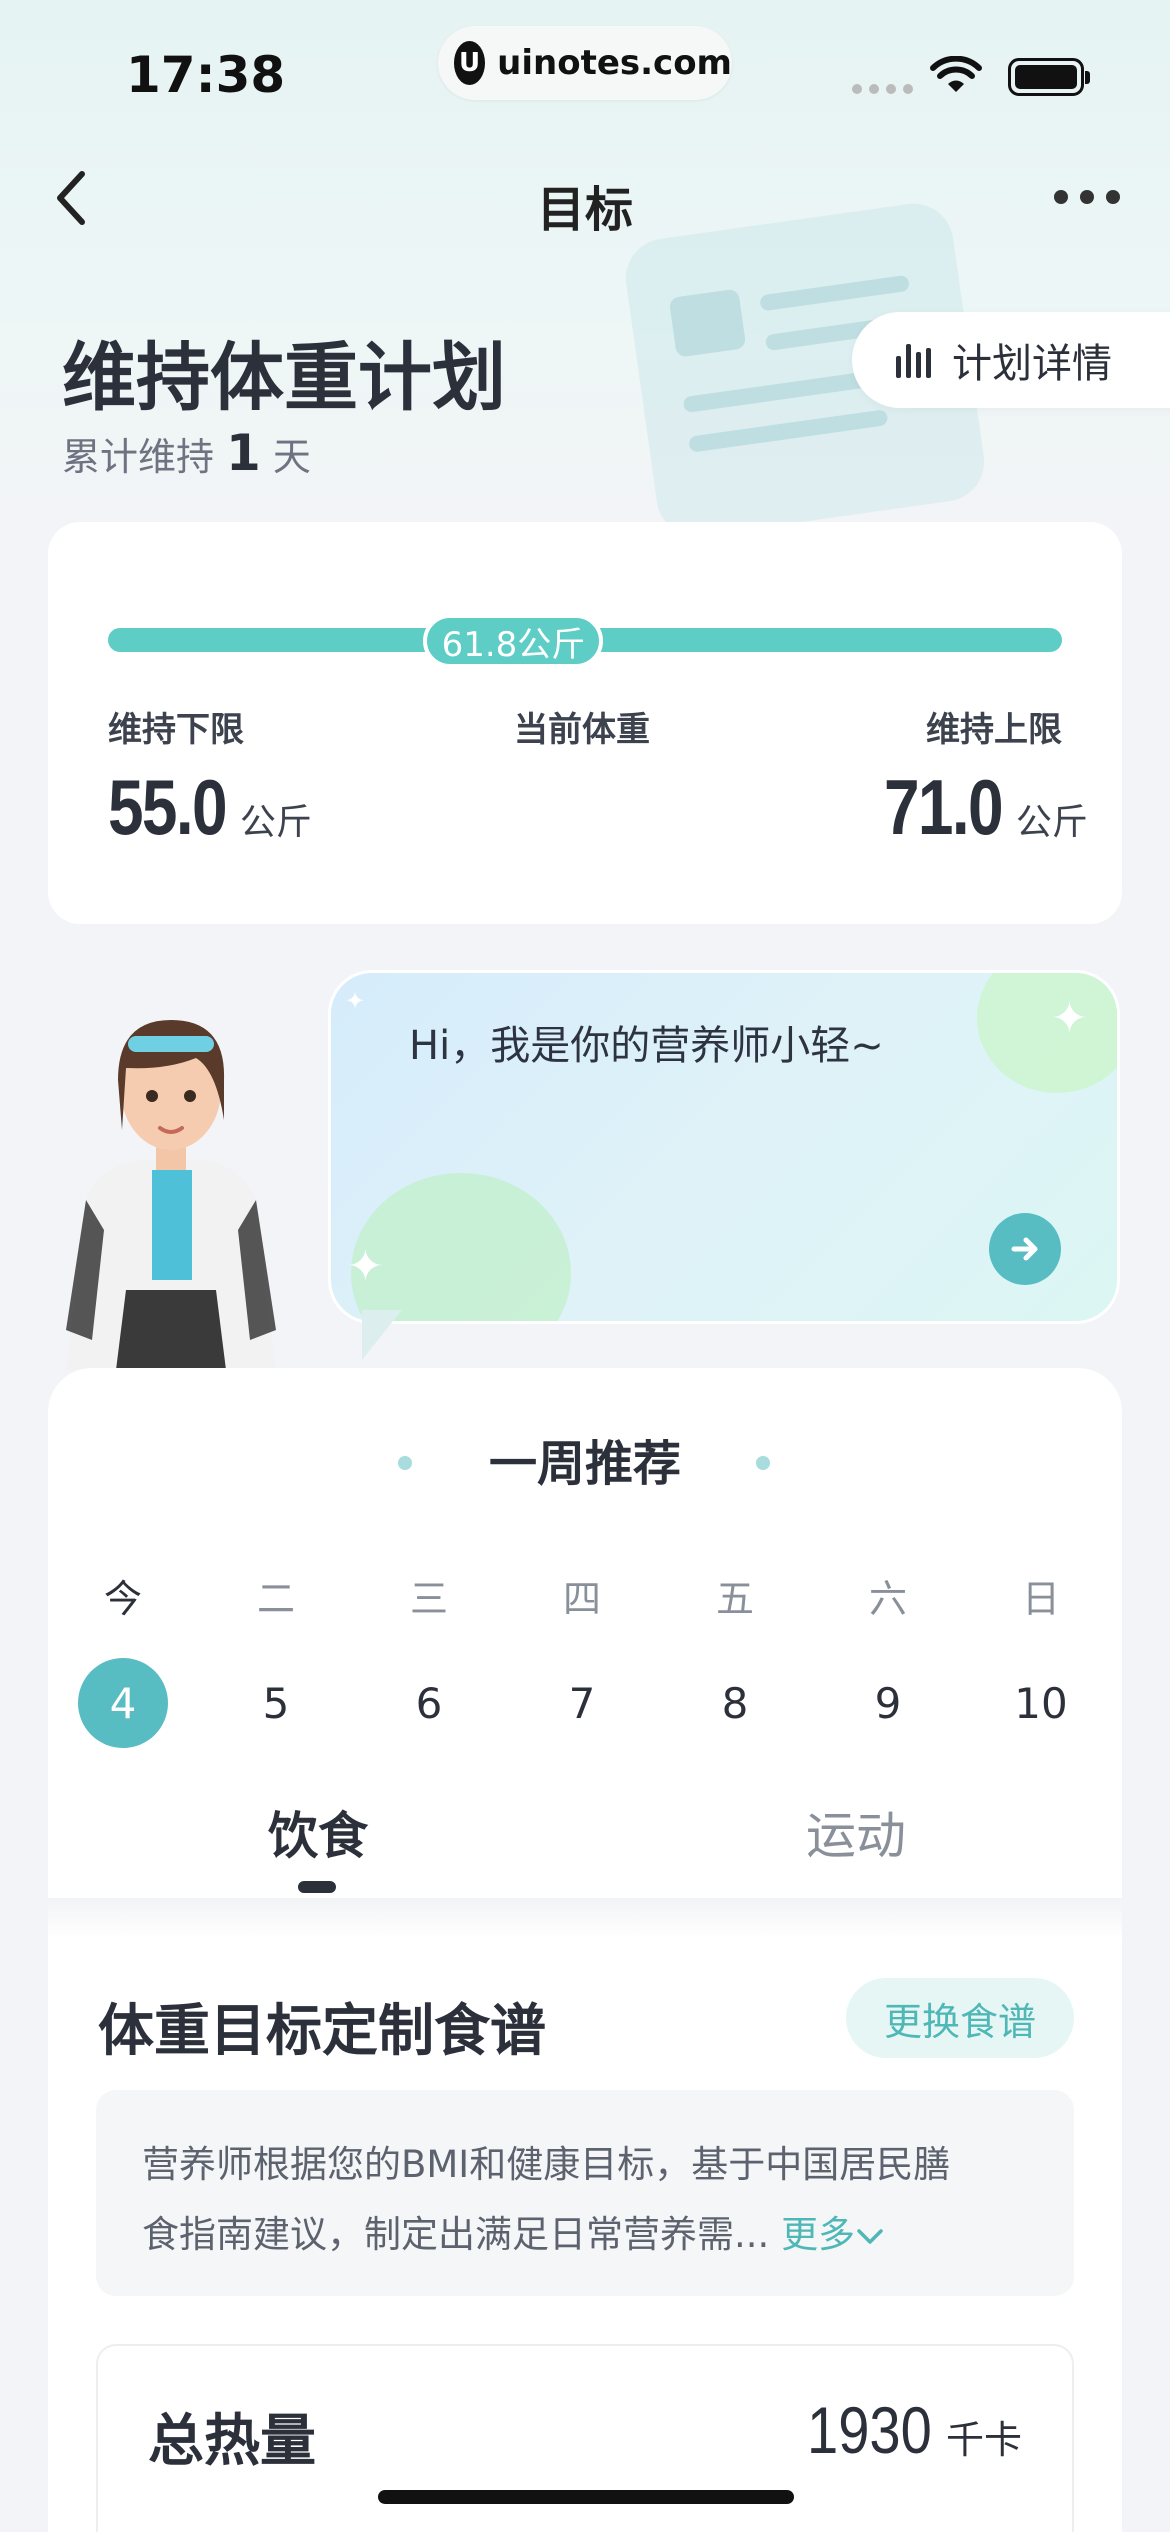 The width and height of the screenshot is (1170, 2532). I want to click on day-weekday: 六, so click(887, 1599).